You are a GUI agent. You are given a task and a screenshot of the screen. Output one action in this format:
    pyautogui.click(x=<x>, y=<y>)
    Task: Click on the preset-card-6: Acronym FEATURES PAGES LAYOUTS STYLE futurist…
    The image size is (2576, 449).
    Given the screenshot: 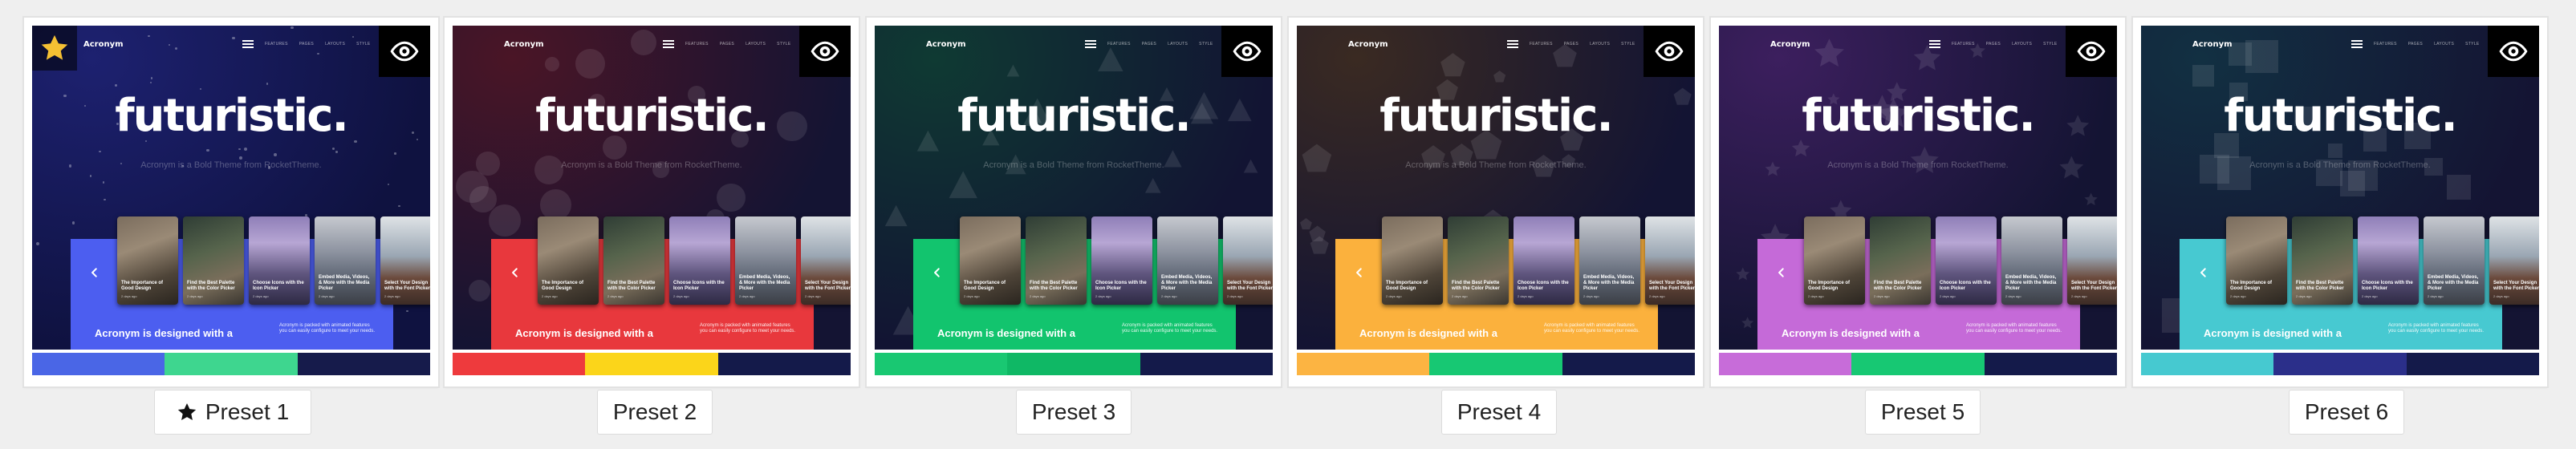 What is the action you would take?
    pyautogui.click(x=2340, y=202)
    